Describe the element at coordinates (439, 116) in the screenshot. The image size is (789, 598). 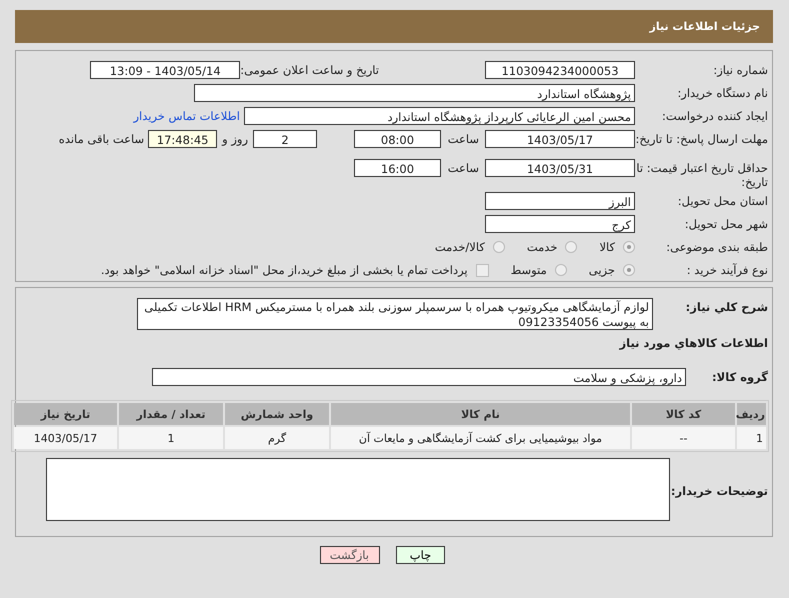
I see `requester-field: محسن امین الرعایائی کارپرداز پژوهشگاه استاندارد` at that location.